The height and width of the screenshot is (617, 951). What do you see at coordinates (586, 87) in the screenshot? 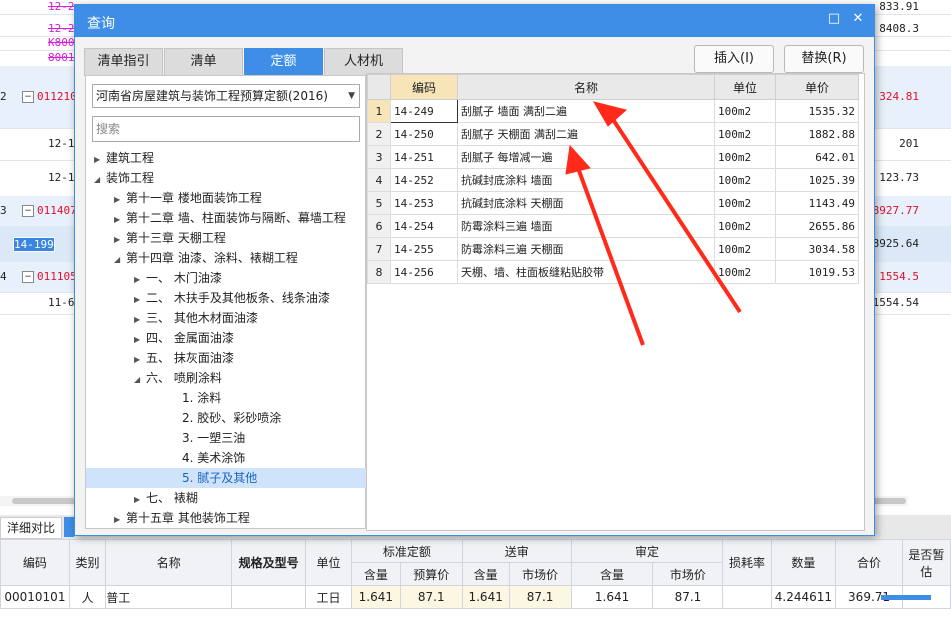
I see `col-name: 名称` at bounding box center [586, 87].